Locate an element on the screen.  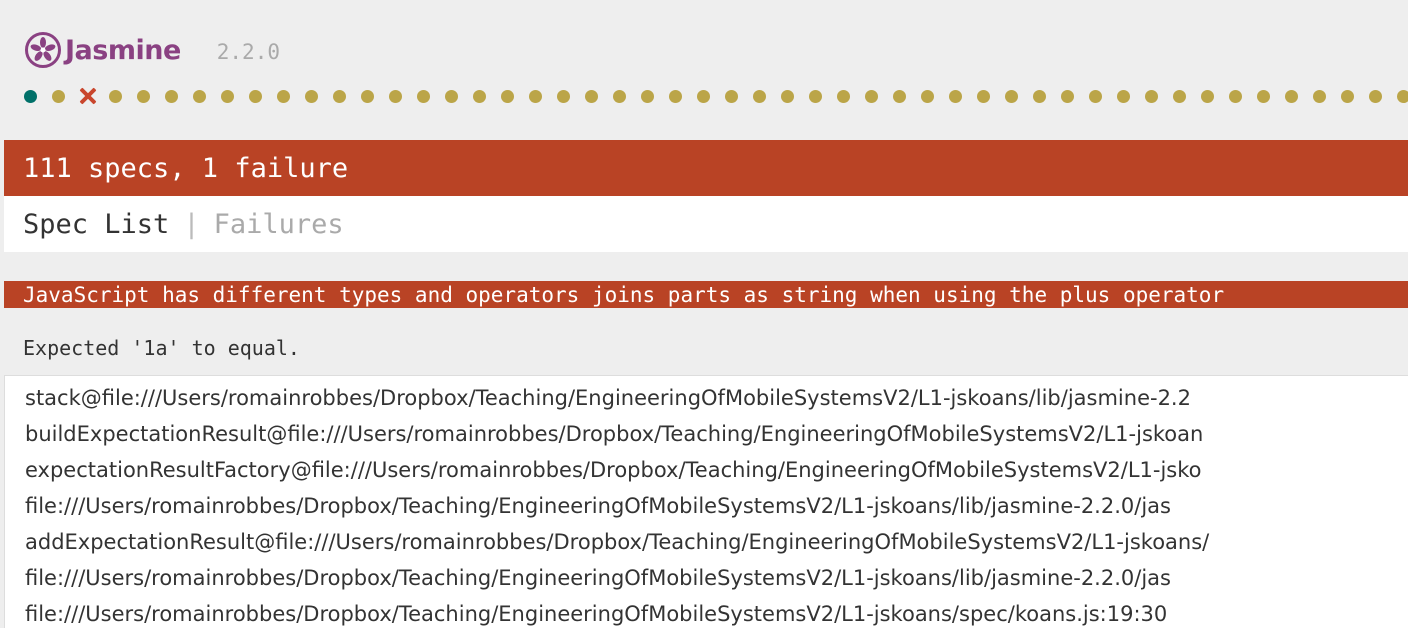
failed-spec-marker is located at coordinates (88, 96).